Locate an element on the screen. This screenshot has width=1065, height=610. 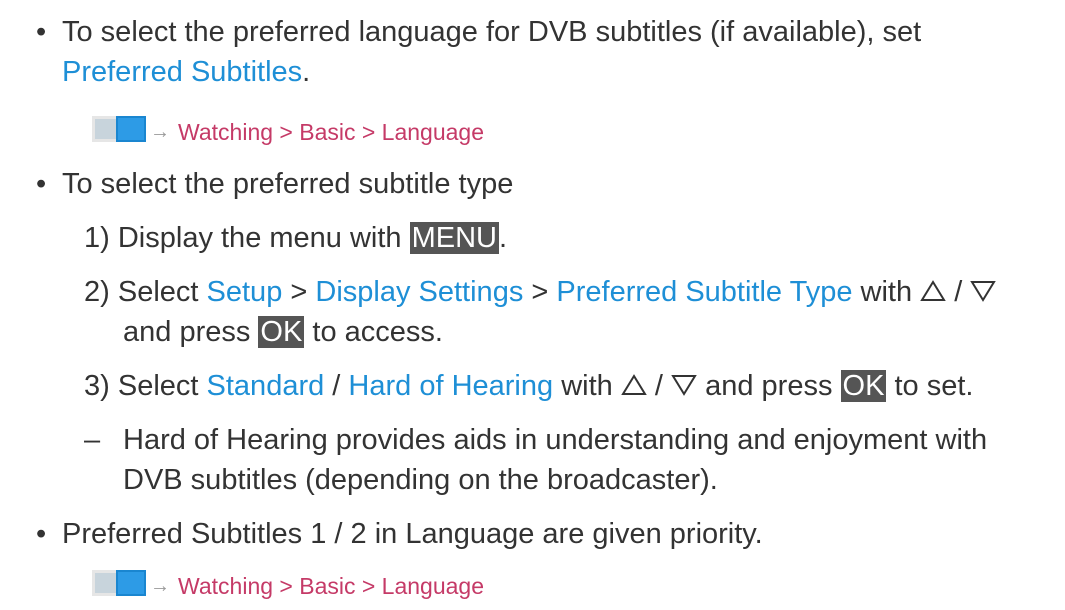
bullet-text: To select the preferred subtitle type is located at coordinates (288, 184).